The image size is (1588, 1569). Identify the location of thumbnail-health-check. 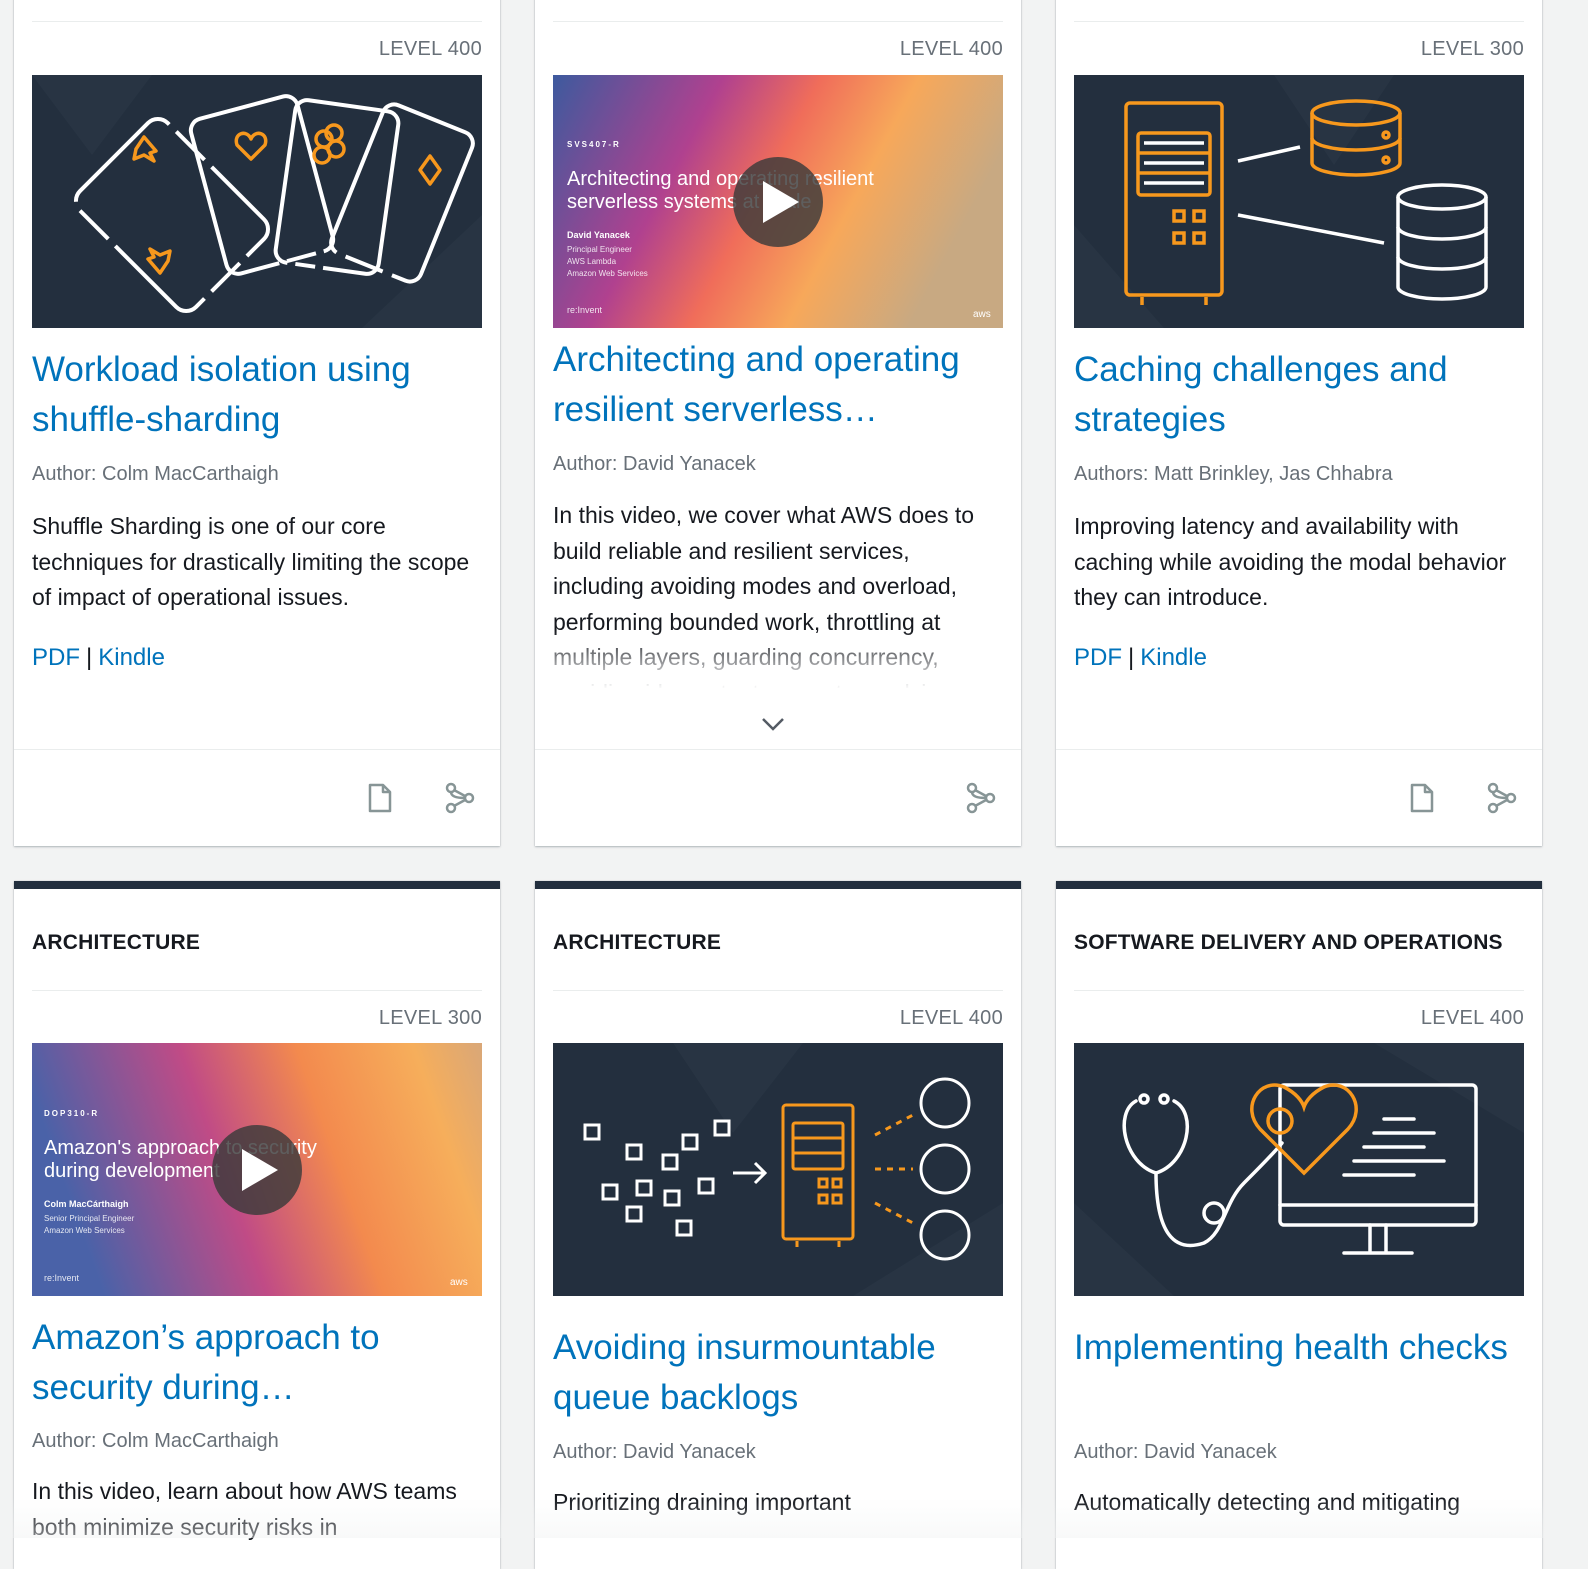
(1299, 1169).